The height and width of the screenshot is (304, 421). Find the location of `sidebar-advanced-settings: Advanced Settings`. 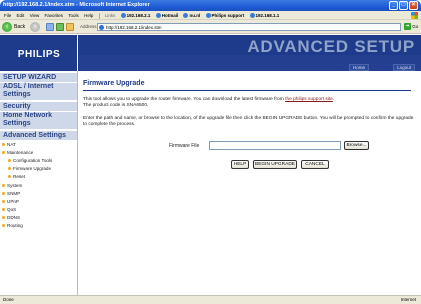

sidebar-advanced-settings: Advanced Settings is located at coordinates (38, 136).